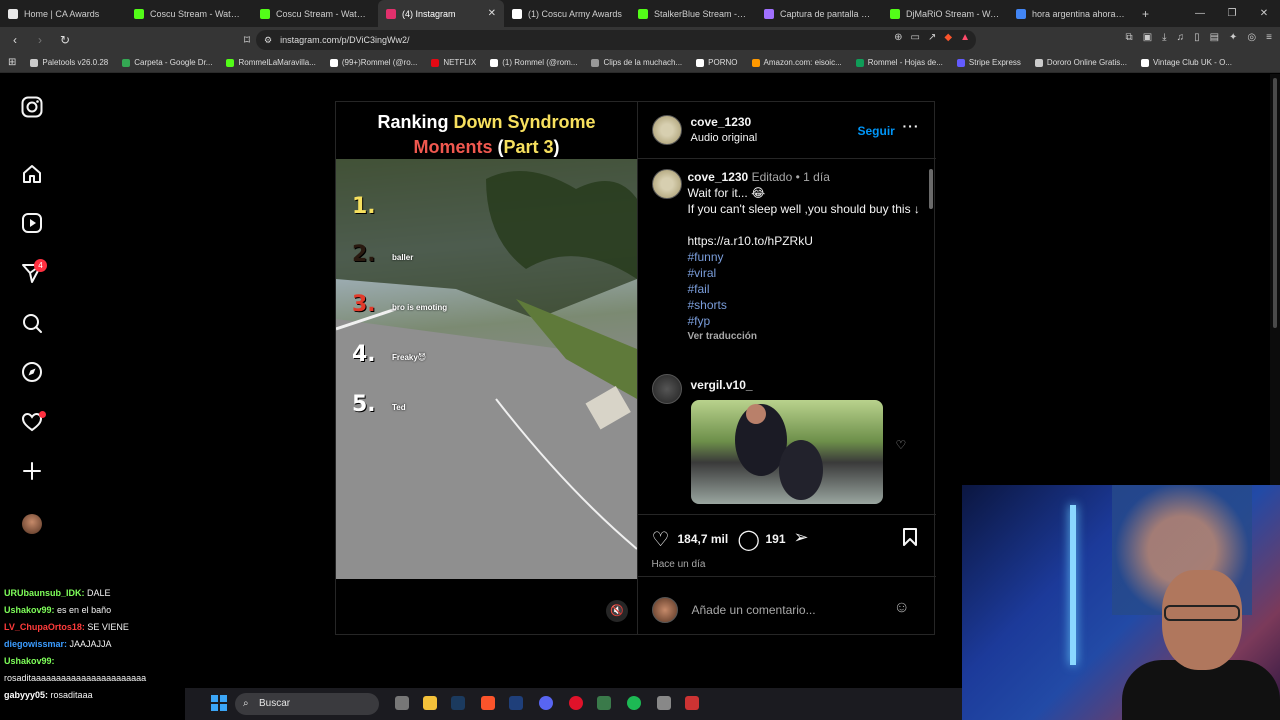 The height and width of the screenshot is (720, 1280). I want to click on instagram-logo-icon, so click(32, 108).